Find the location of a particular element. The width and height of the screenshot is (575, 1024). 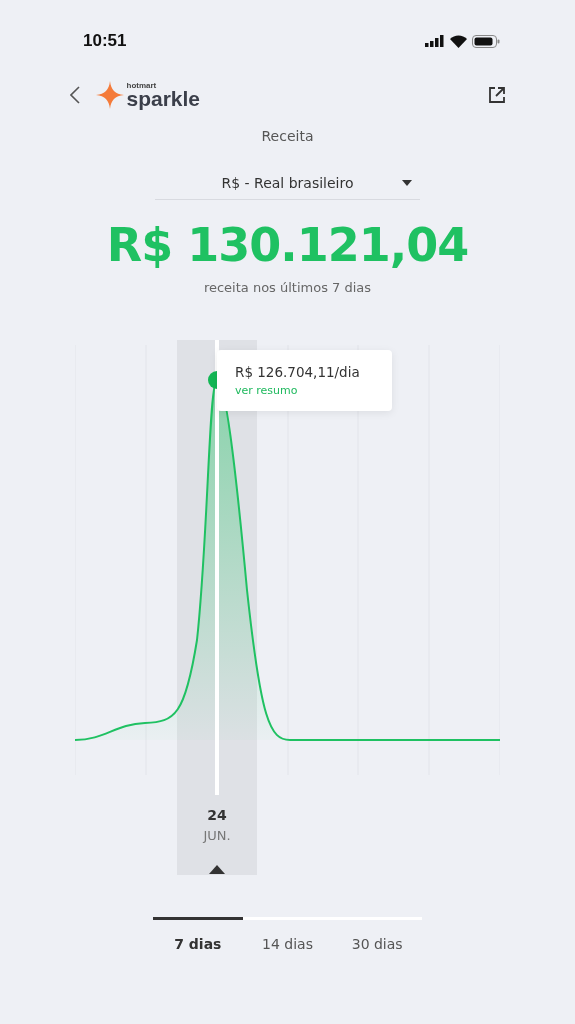

total-amount: R$ 130.121,04 is located at coordinates (287, 245).